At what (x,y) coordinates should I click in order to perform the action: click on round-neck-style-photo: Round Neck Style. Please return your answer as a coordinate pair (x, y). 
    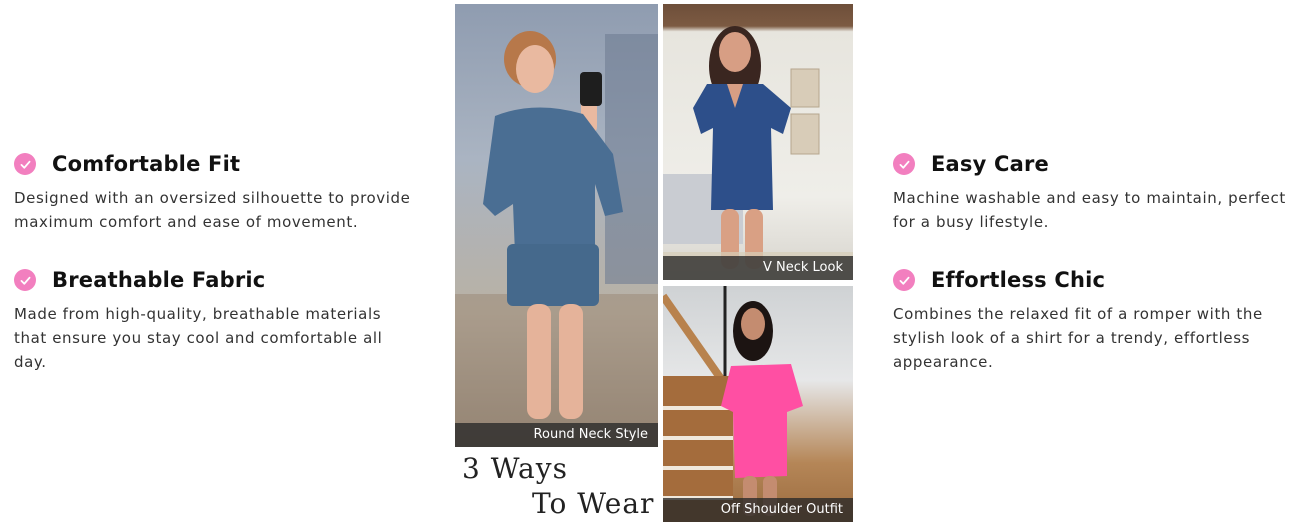
    Looking at the image, I should click on (556, 225).